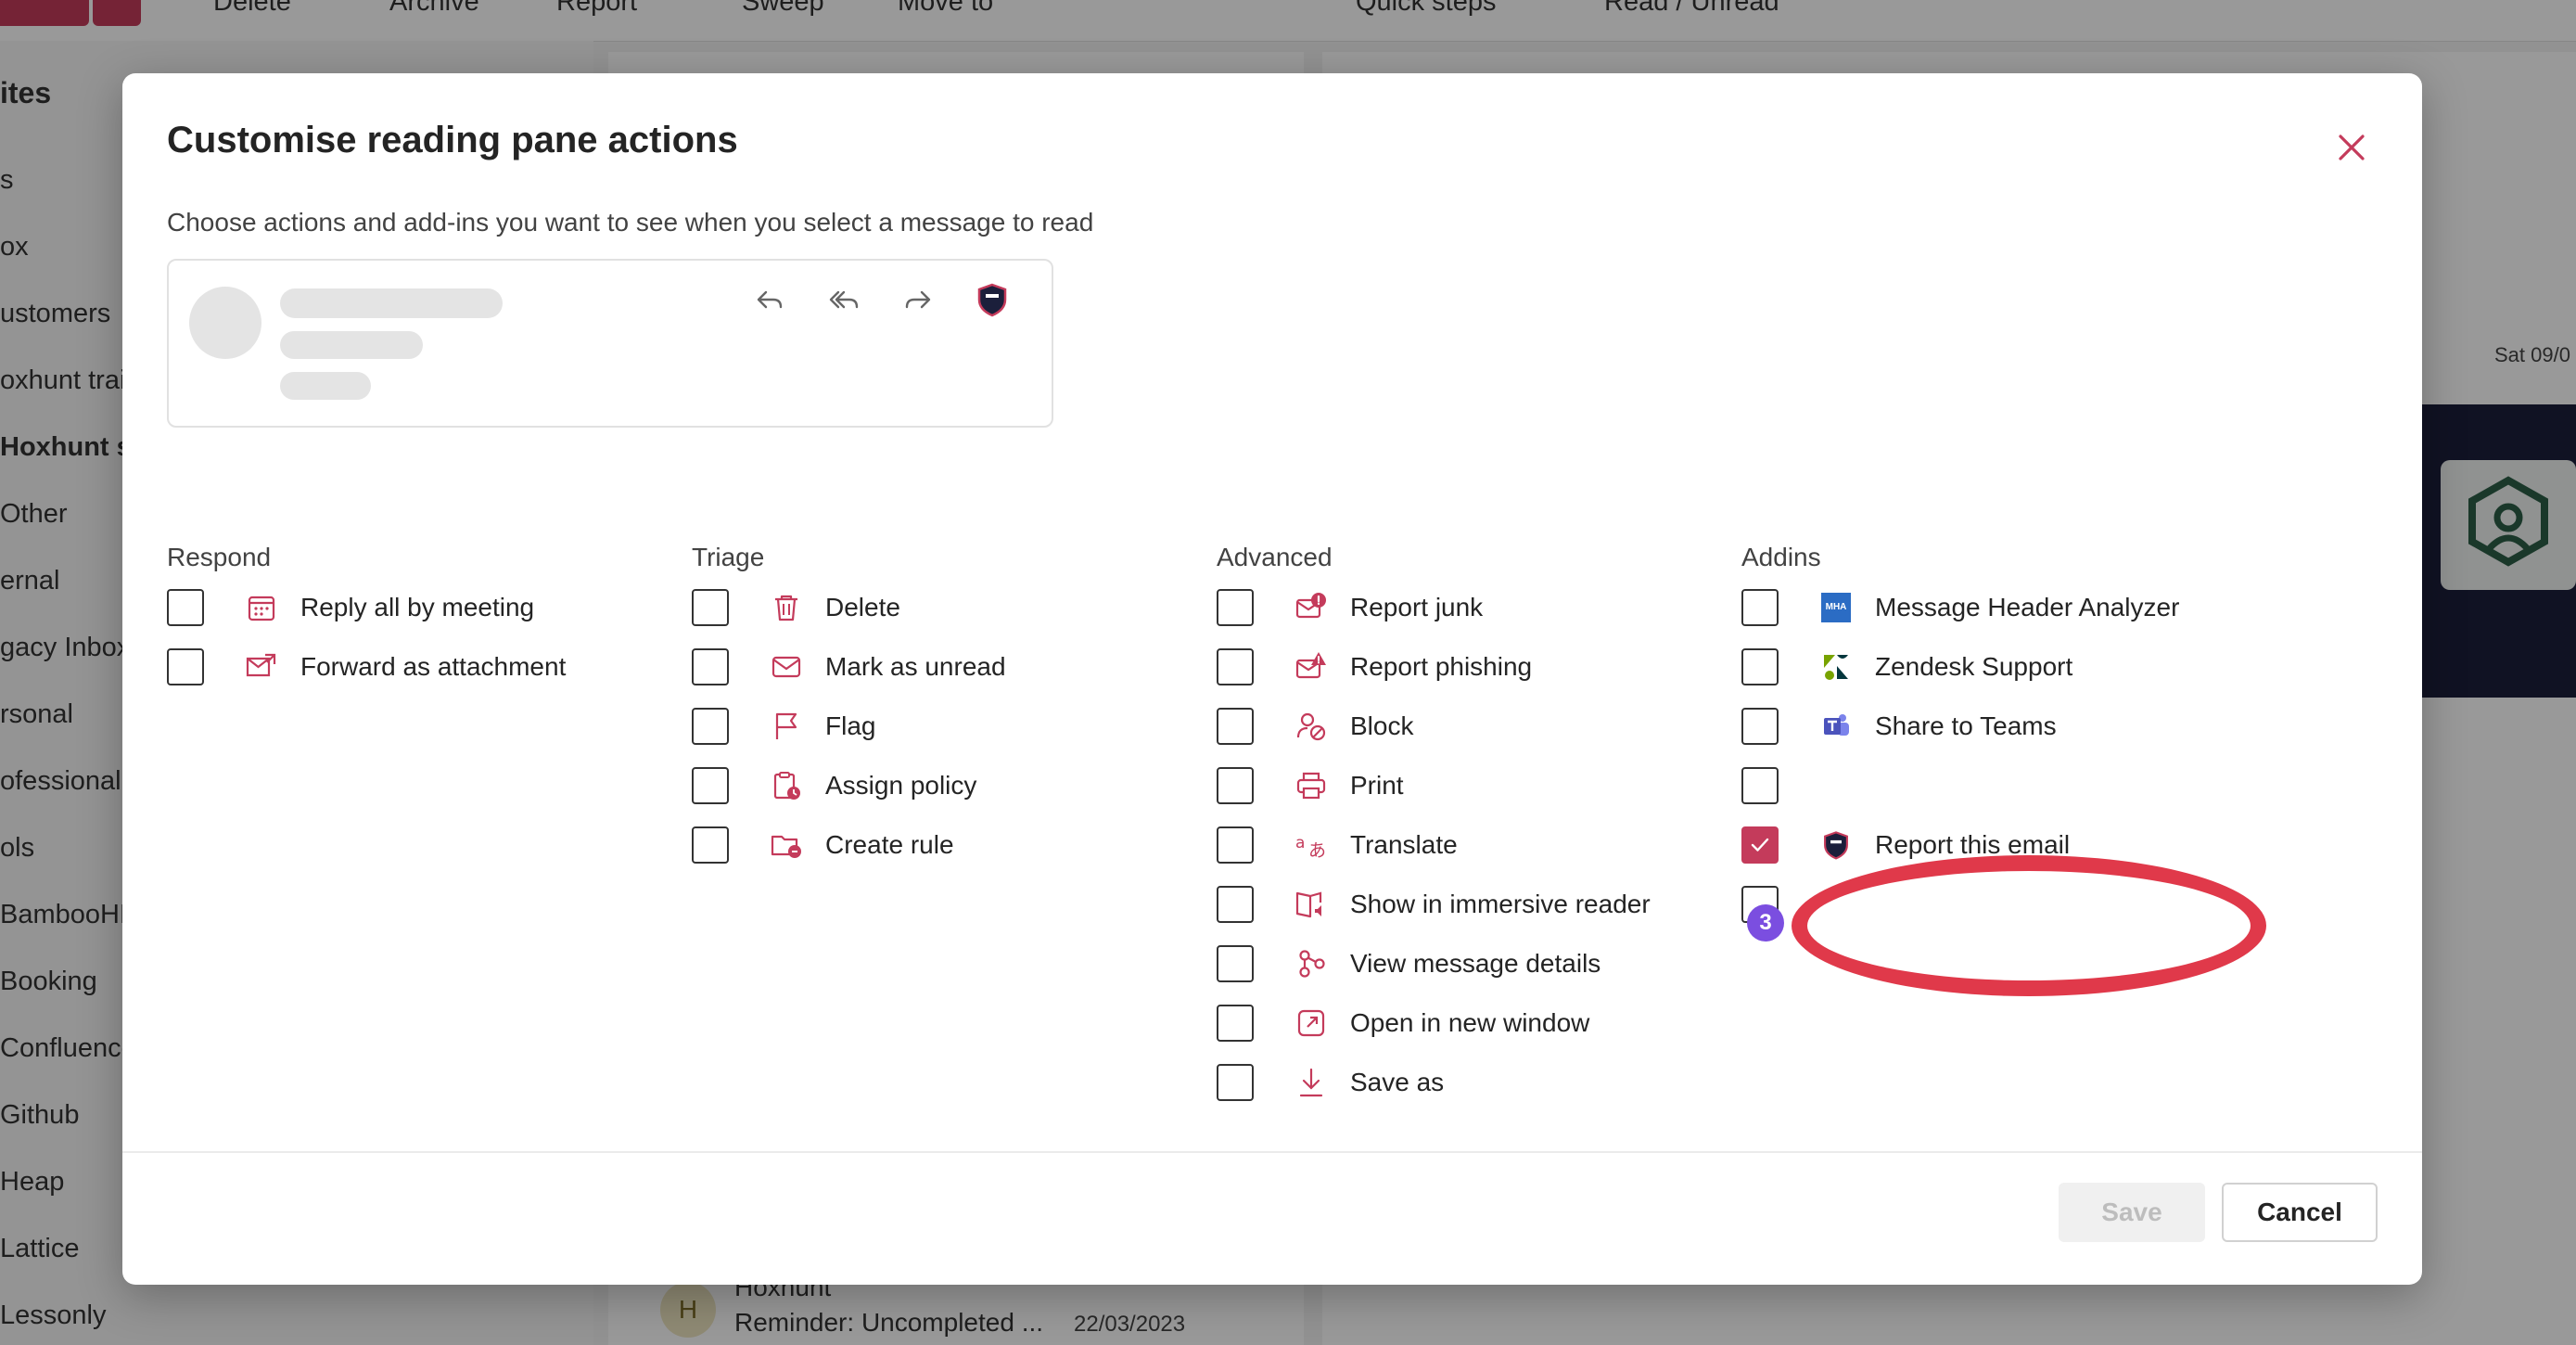 The image size is (2576, 1345). I want to click on mha-icon: MHA, so click(1836, 607).